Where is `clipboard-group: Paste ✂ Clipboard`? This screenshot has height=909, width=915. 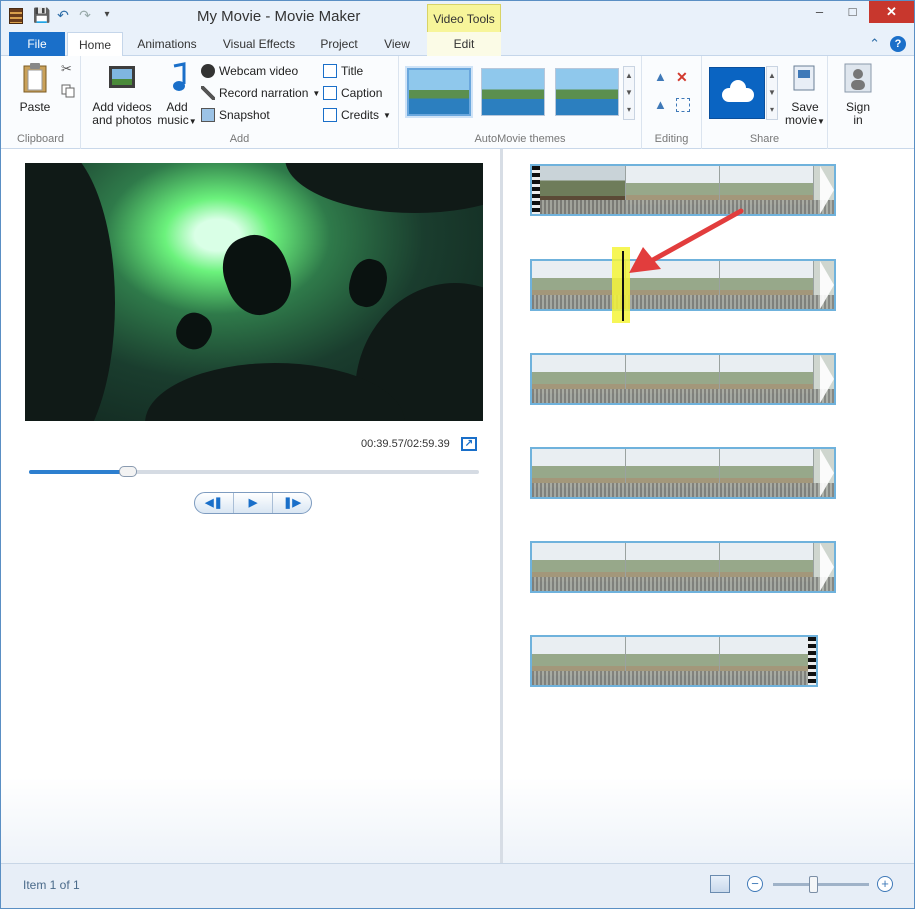
clipboard-group: Paste ✂ Clipboard is located at coordinates (41, 102).